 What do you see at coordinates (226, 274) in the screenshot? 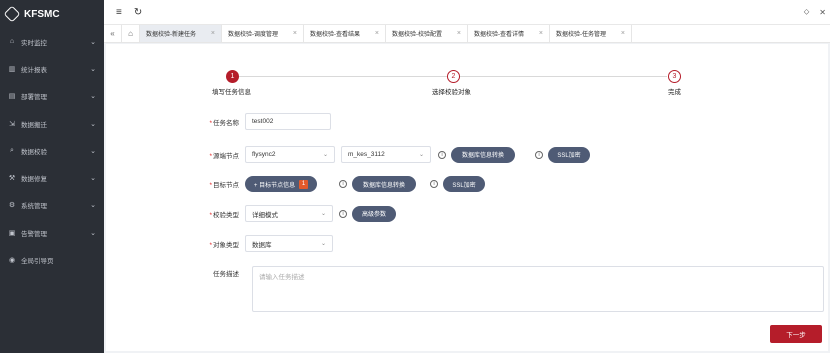
I see `description-label: 任务描述` at bounding box center [226, 274].